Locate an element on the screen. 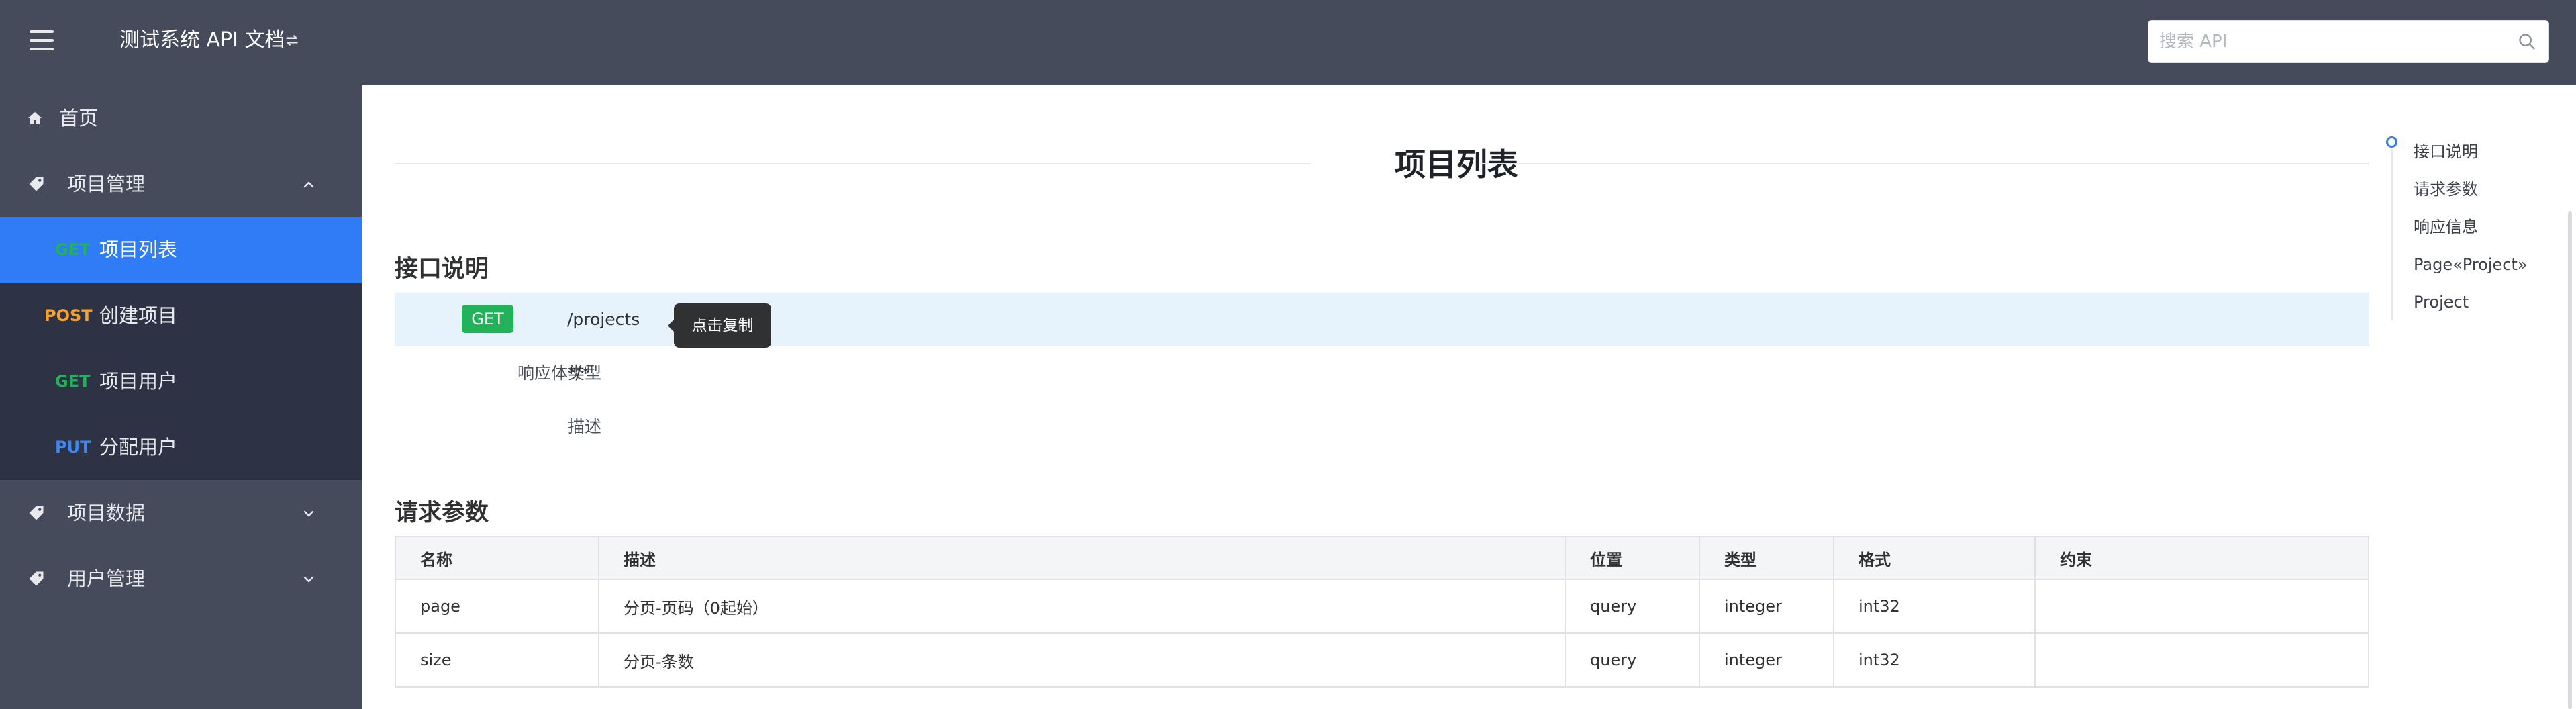 The height and width of the screenshot is (709, 2576). sidebar-item-home: 首页 is located at coordinates (181, 118).